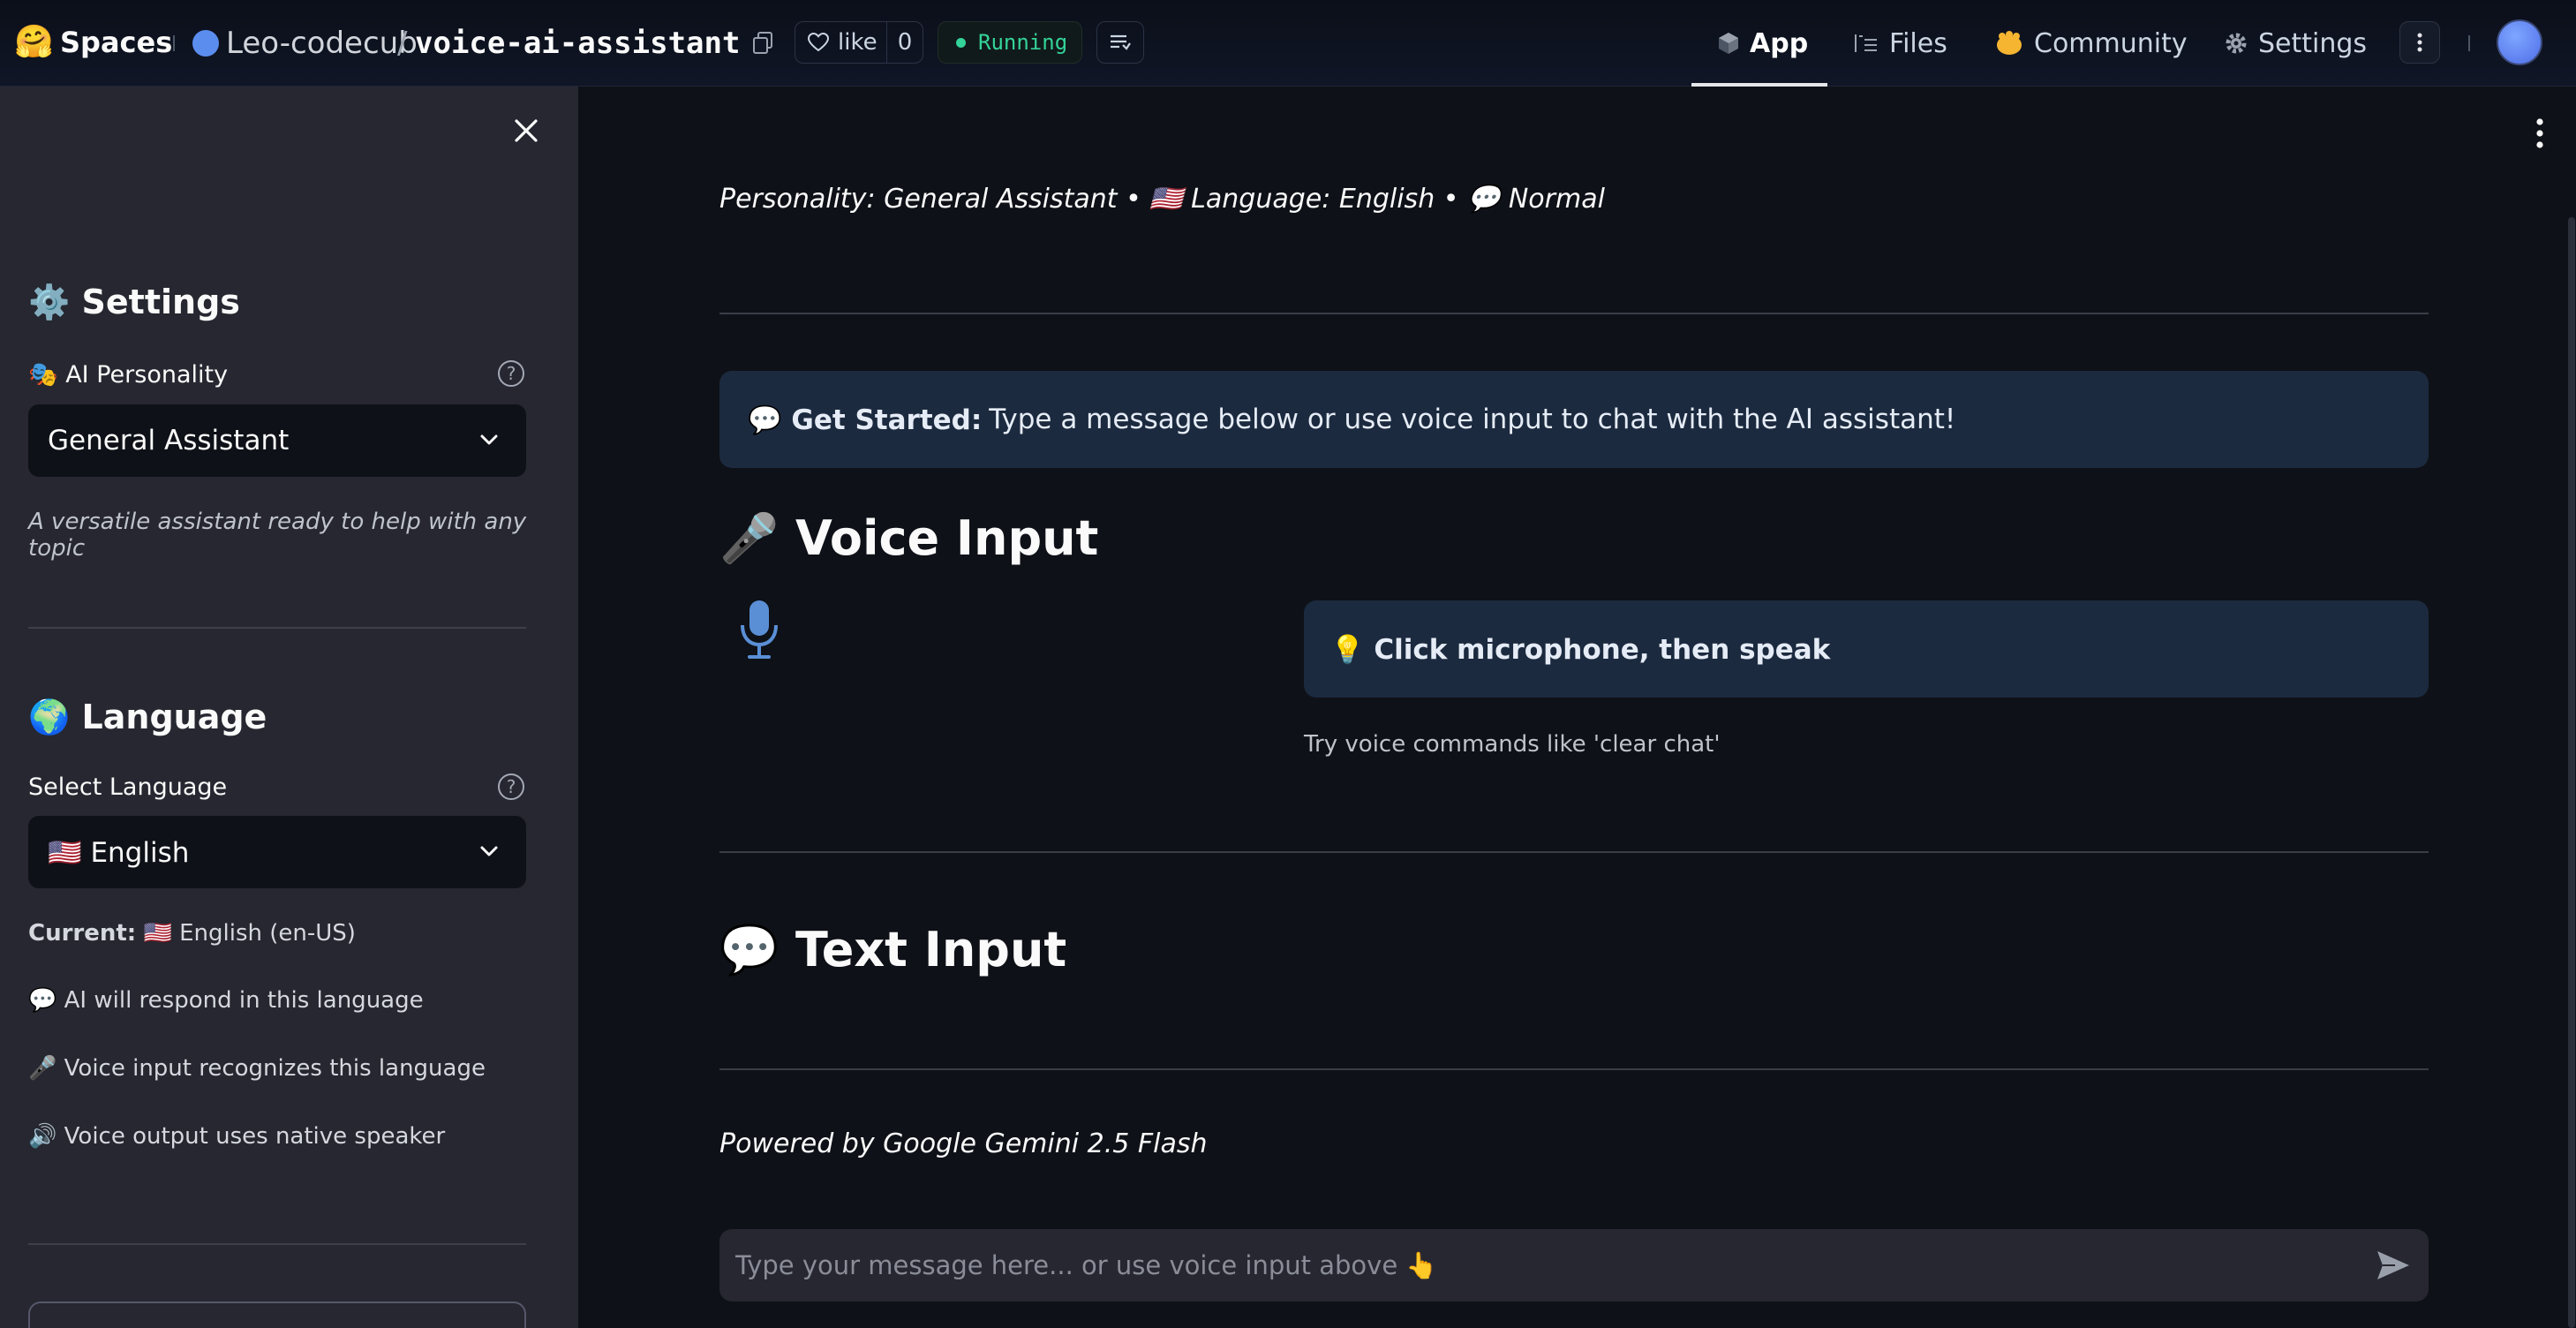  What do you see at coordinates (905, 42) in the screenshot?
I see `like-count: 0` at bounding box center [905, 42].